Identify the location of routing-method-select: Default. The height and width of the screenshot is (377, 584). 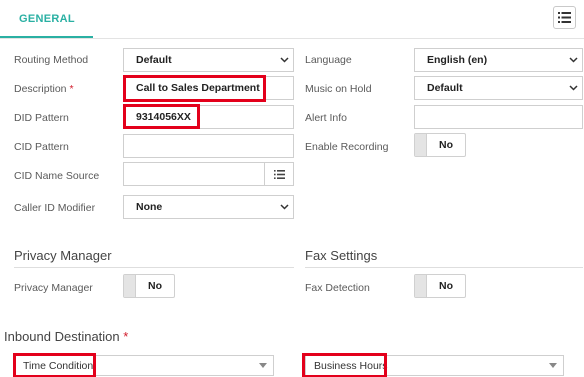
(208, 60).